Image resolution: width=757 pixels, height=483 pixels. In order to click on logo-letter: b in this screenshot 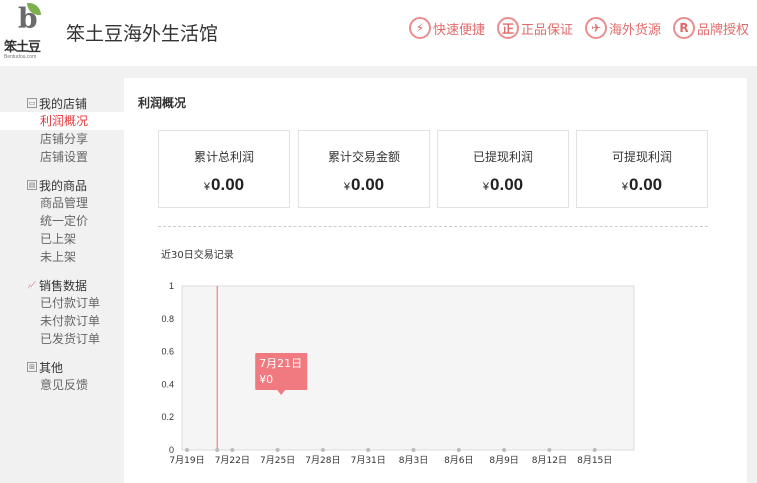, I will do `click(28, 18)`.